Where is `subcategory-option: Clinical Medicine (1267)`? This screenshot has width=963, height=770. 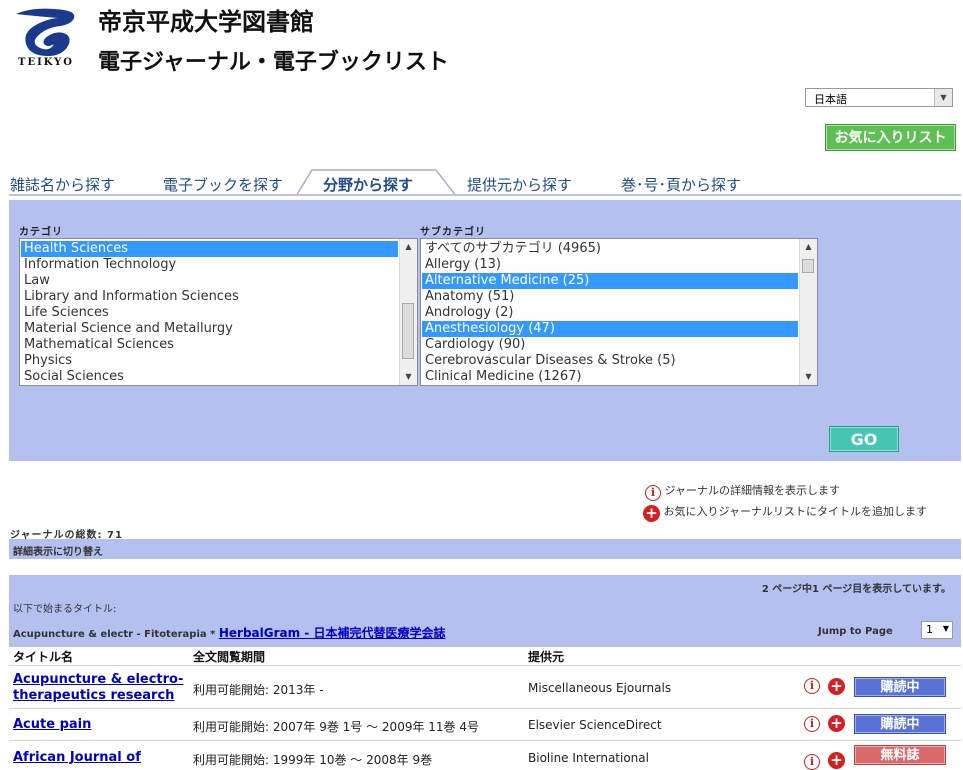
subcategory-option: Clinical Medicine (1267) is located at coordinates (610, 377).